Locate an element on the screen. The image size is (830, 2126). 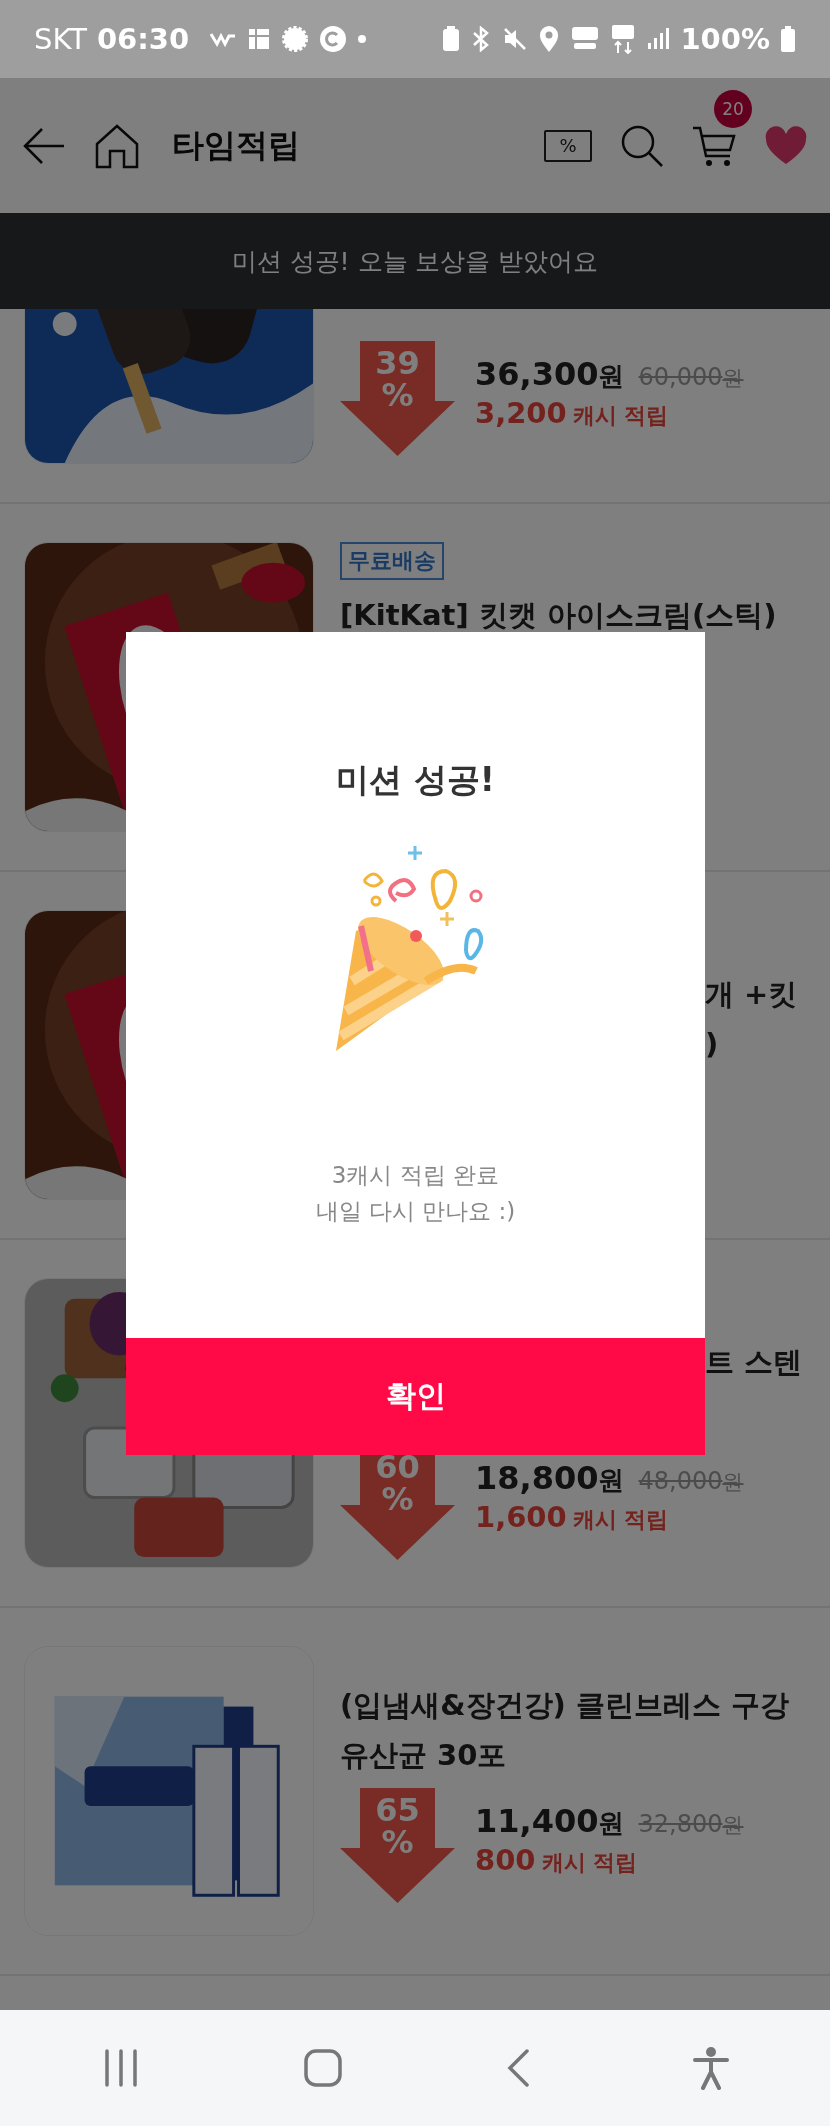
confirm-button: 확인 is located at coordinates (415, 1396).